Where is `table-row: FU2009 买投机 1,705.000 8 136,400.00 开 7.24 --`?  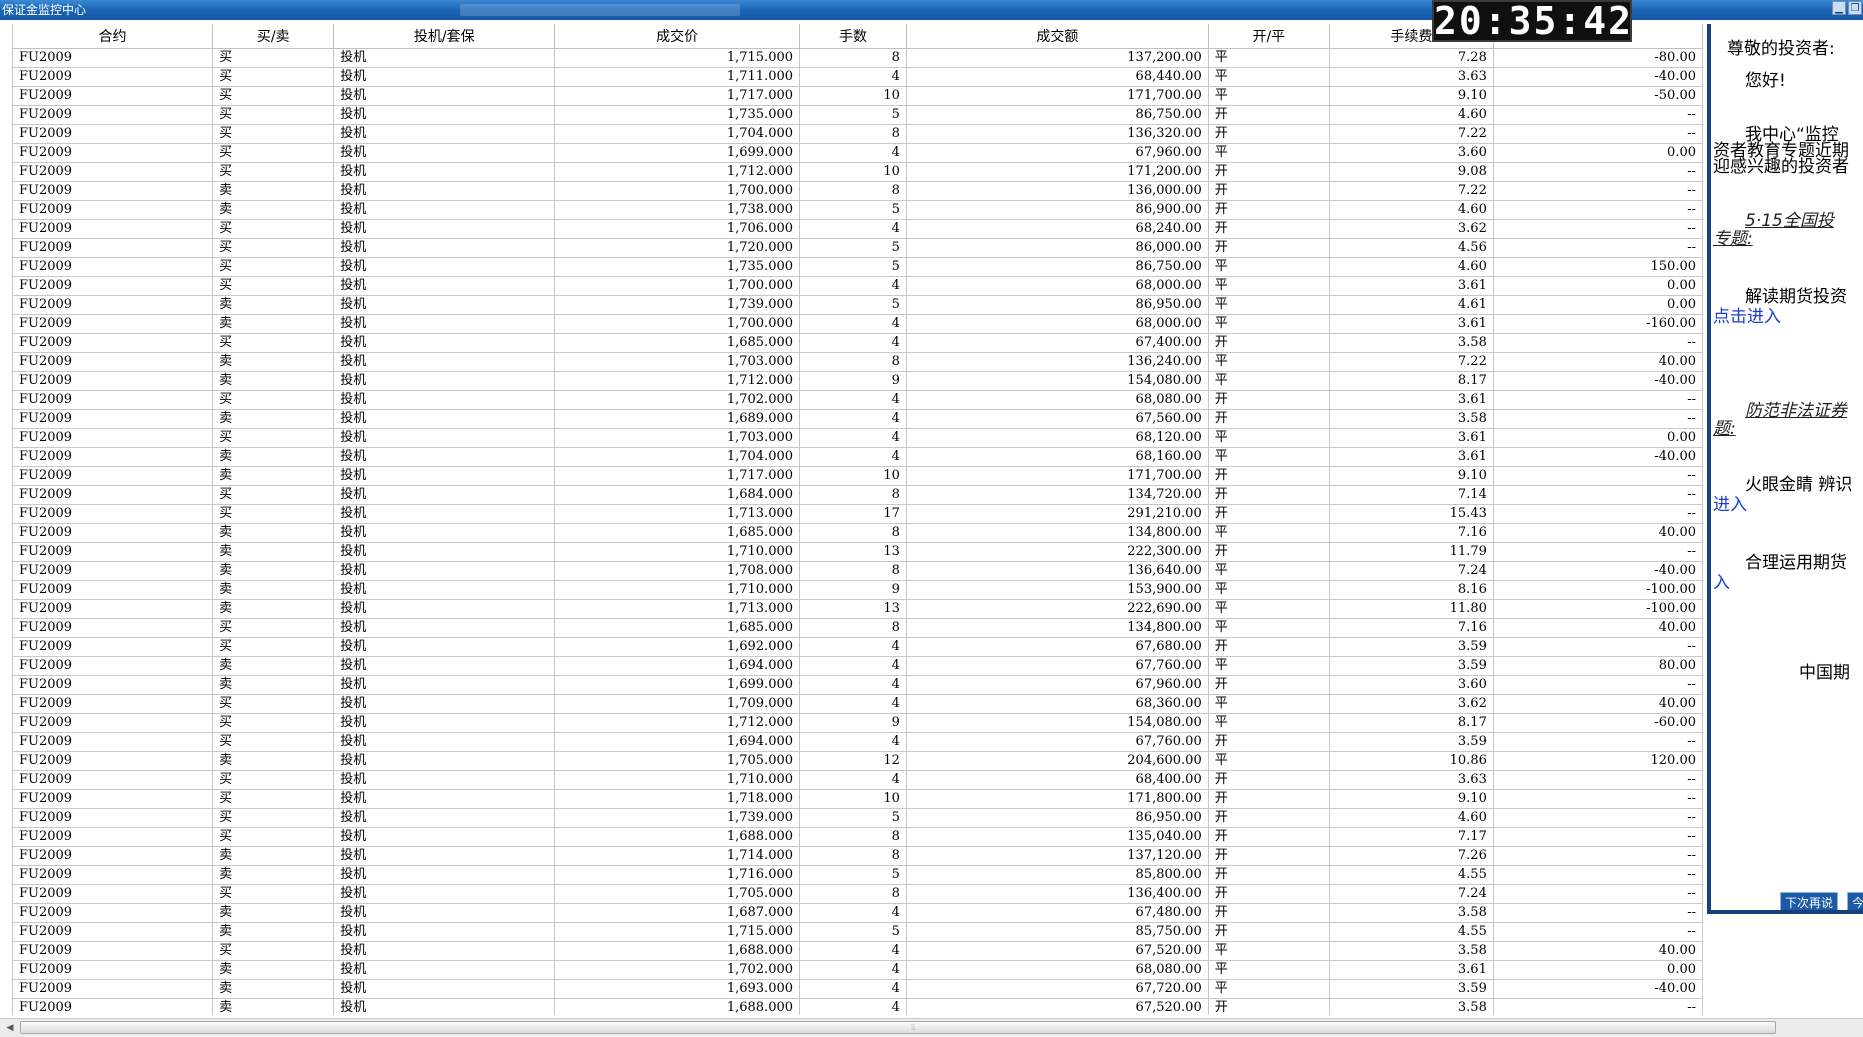
table-row: FU2009 买投机 1,705.000 8 136,400.00 开 7.24 -- is located at coordinates (858, 894).